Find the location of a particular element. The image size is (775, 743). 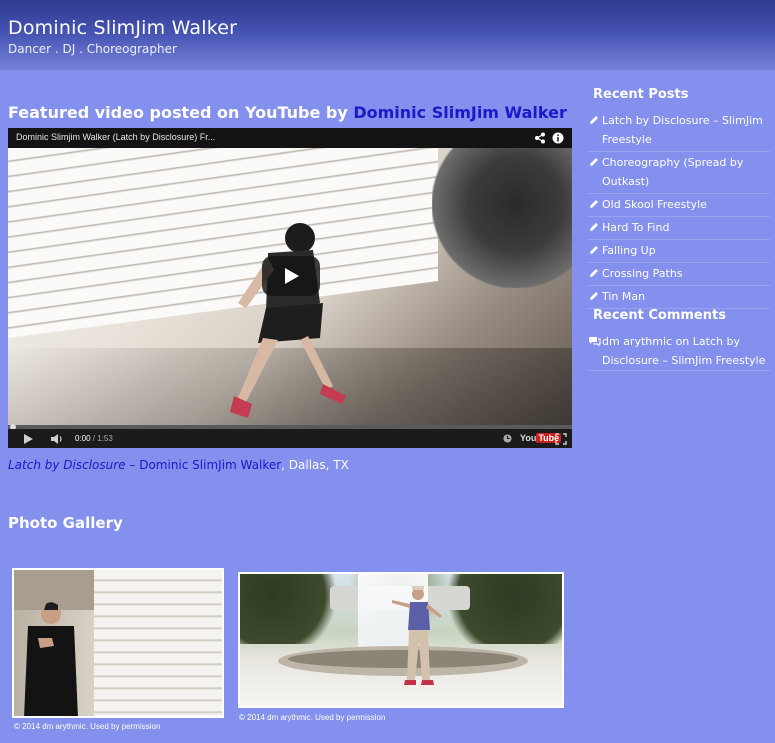

author-link: Dominic SlimJim Walker is located at coordinates (460, 112).